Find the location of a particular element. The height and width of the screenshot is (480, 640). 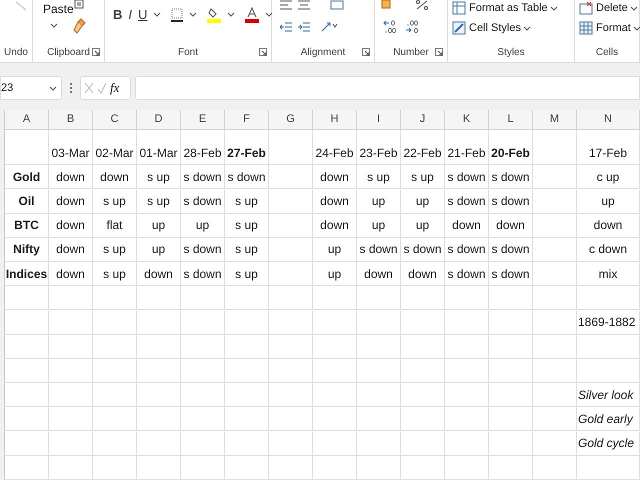

table-icon is located at coordinates (459, 8).